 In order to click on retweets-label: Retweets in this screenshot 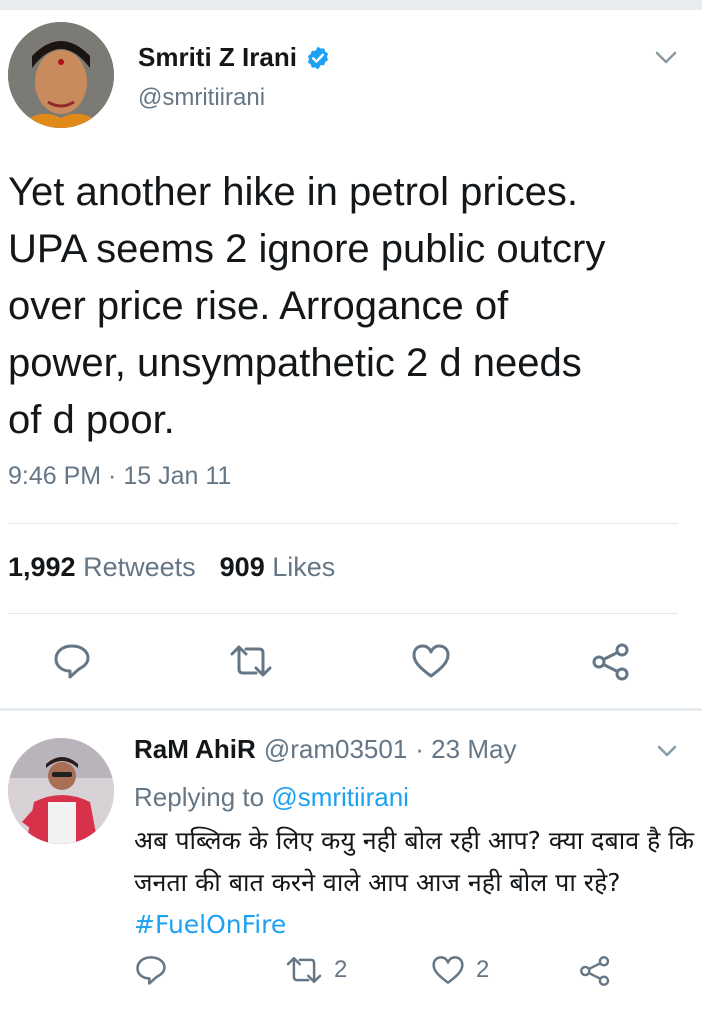, I will do `click(139, 567)`.